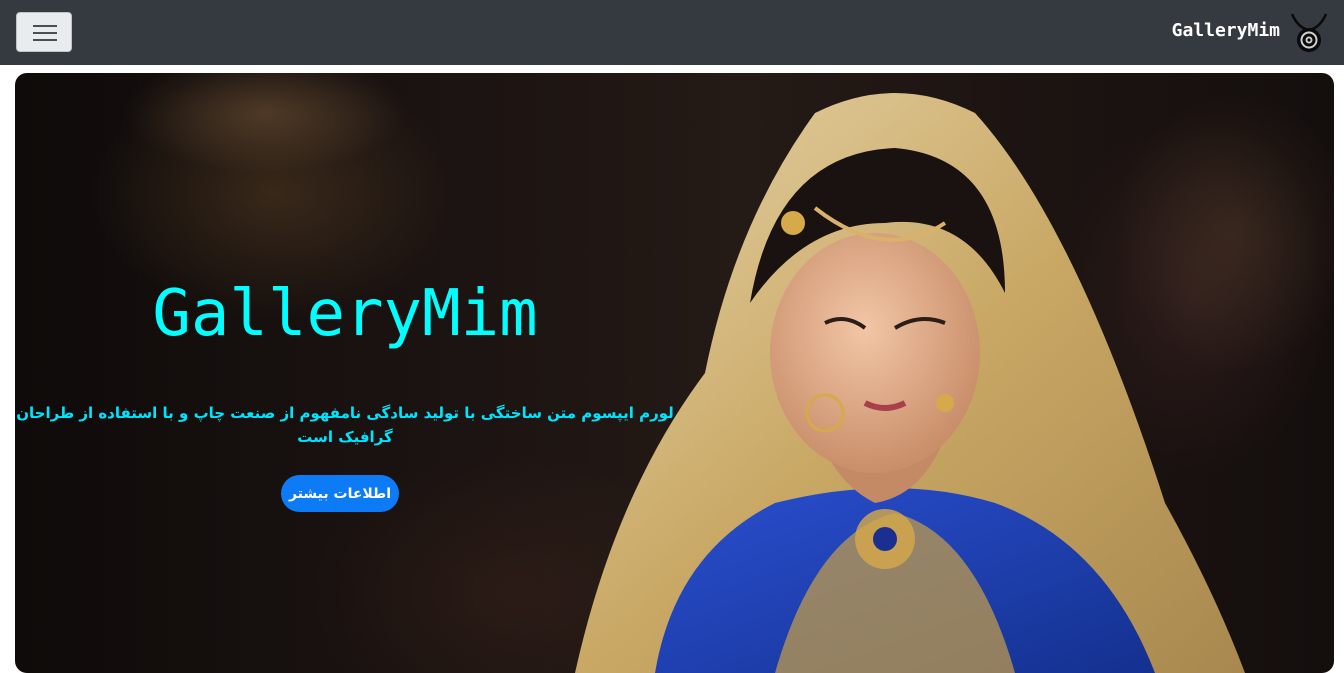 Image resolution: width=1344 pixels, height=673 pixels. Describe the element at coordinates (672, 32) in the screenshot. I see `navbar: GalleryMim` at that location.